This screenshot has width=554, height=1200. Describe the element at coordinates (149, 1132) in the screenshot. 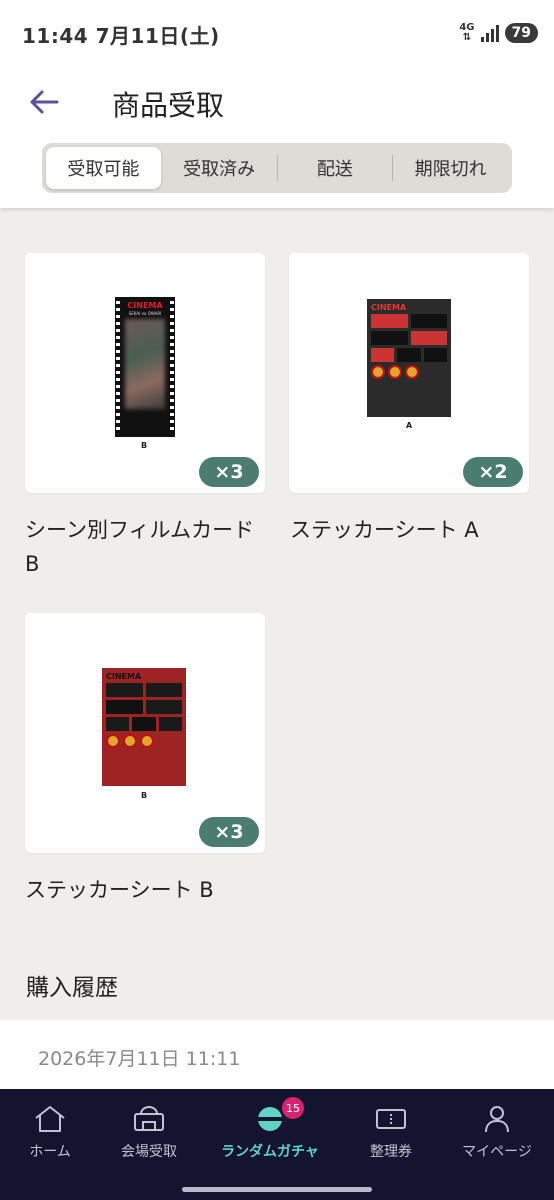

I see `nav-venue-pickup: 会場受取` at that location.